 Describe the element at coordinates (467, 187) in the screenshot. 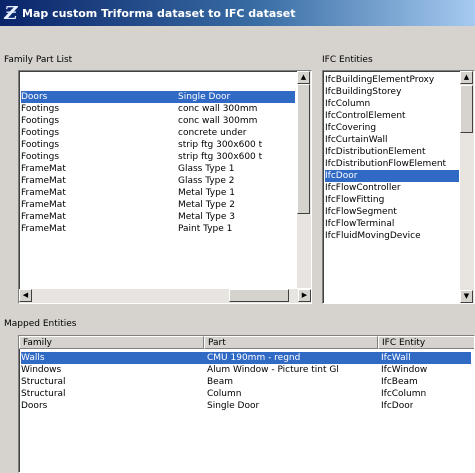

I see `ifc-entities-vscroll: ▲ ▼` at that location.